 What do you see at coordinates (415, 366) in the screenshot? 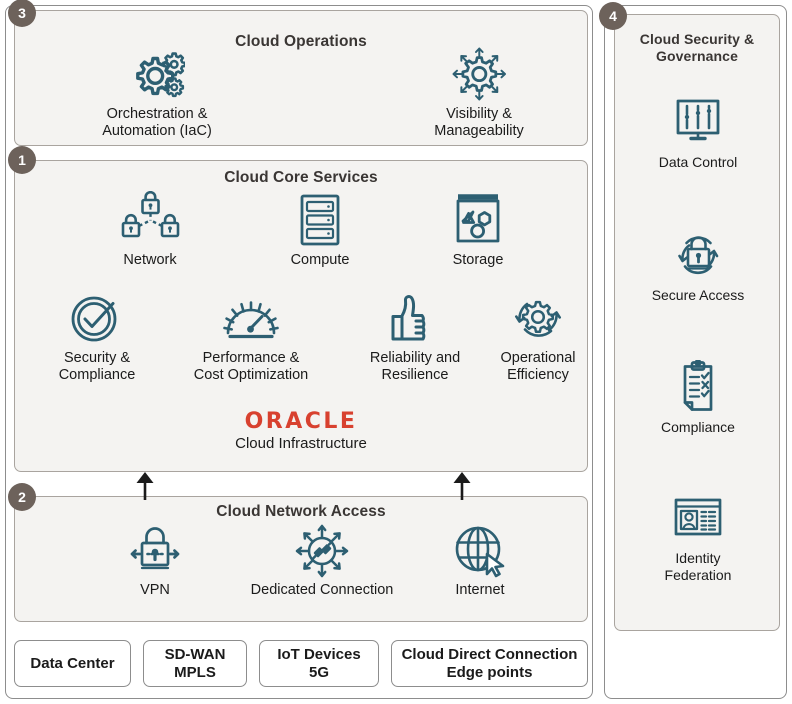
I see `item-reliability-resilience-label: Reliability and Resilience` at bounding box center [415, 366].